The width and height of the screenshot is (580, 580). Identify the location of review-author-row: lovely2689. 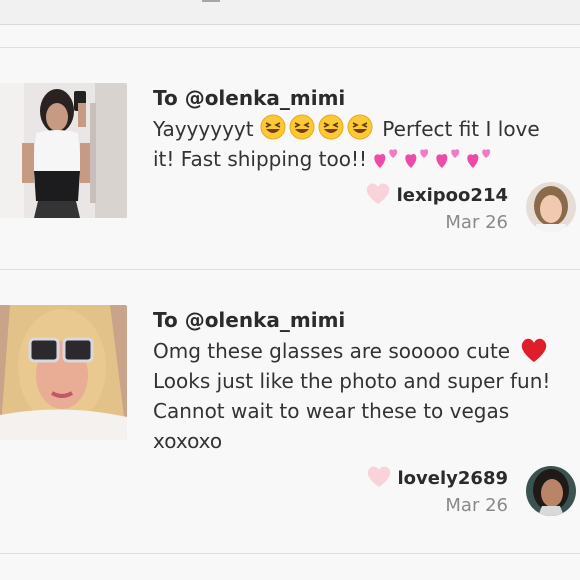
(437, 478).